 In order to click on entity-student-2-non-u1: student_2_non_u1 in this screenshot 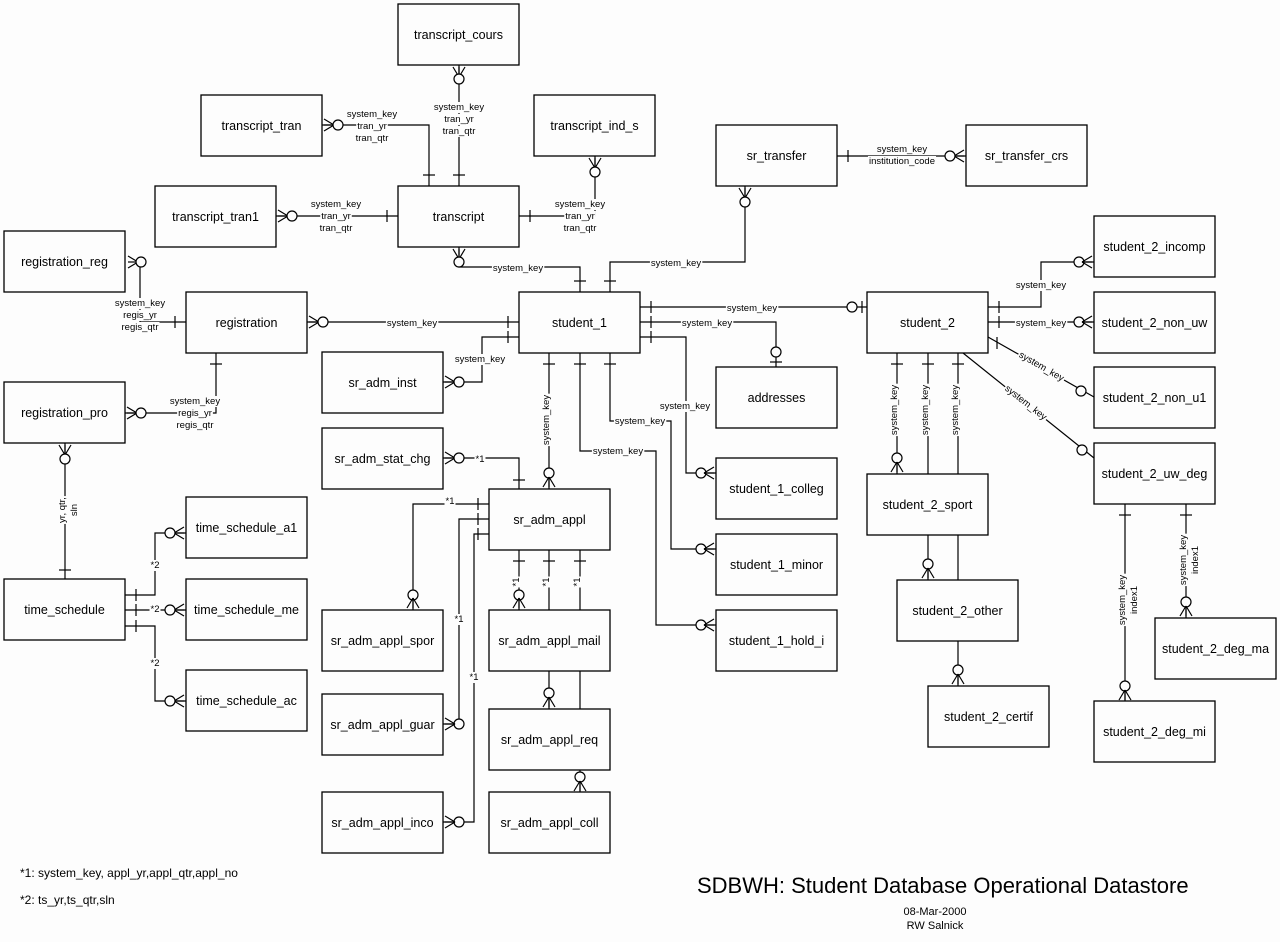, I will do `click(1154, 397)`.